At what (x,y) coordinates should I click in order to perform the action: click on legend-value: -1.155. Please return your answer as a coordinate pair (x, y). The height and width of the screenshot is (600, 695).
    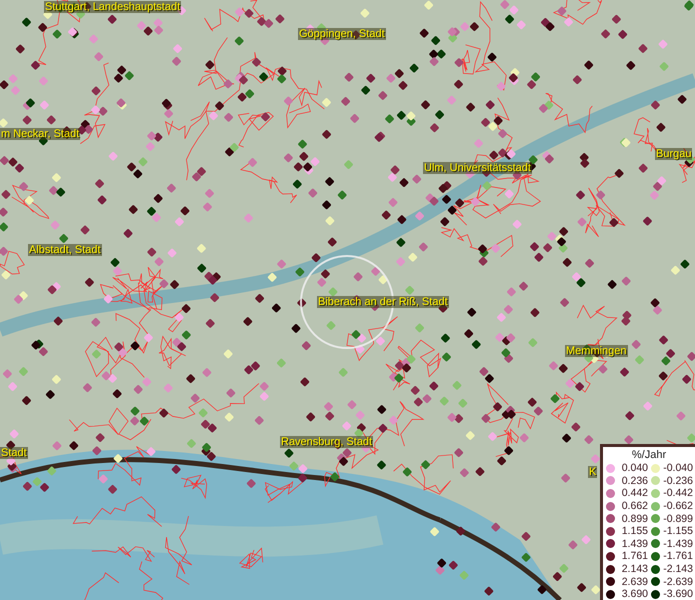
    Looking at the image, I should click on (678, 531).